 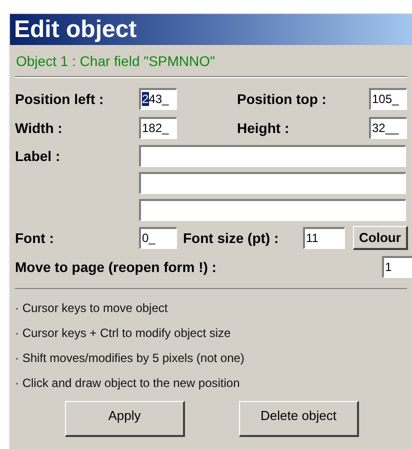 What do you see at coordinates (397, 267) in the screenshot?
I see `input-field: 1` at bounding box center [397, 267].